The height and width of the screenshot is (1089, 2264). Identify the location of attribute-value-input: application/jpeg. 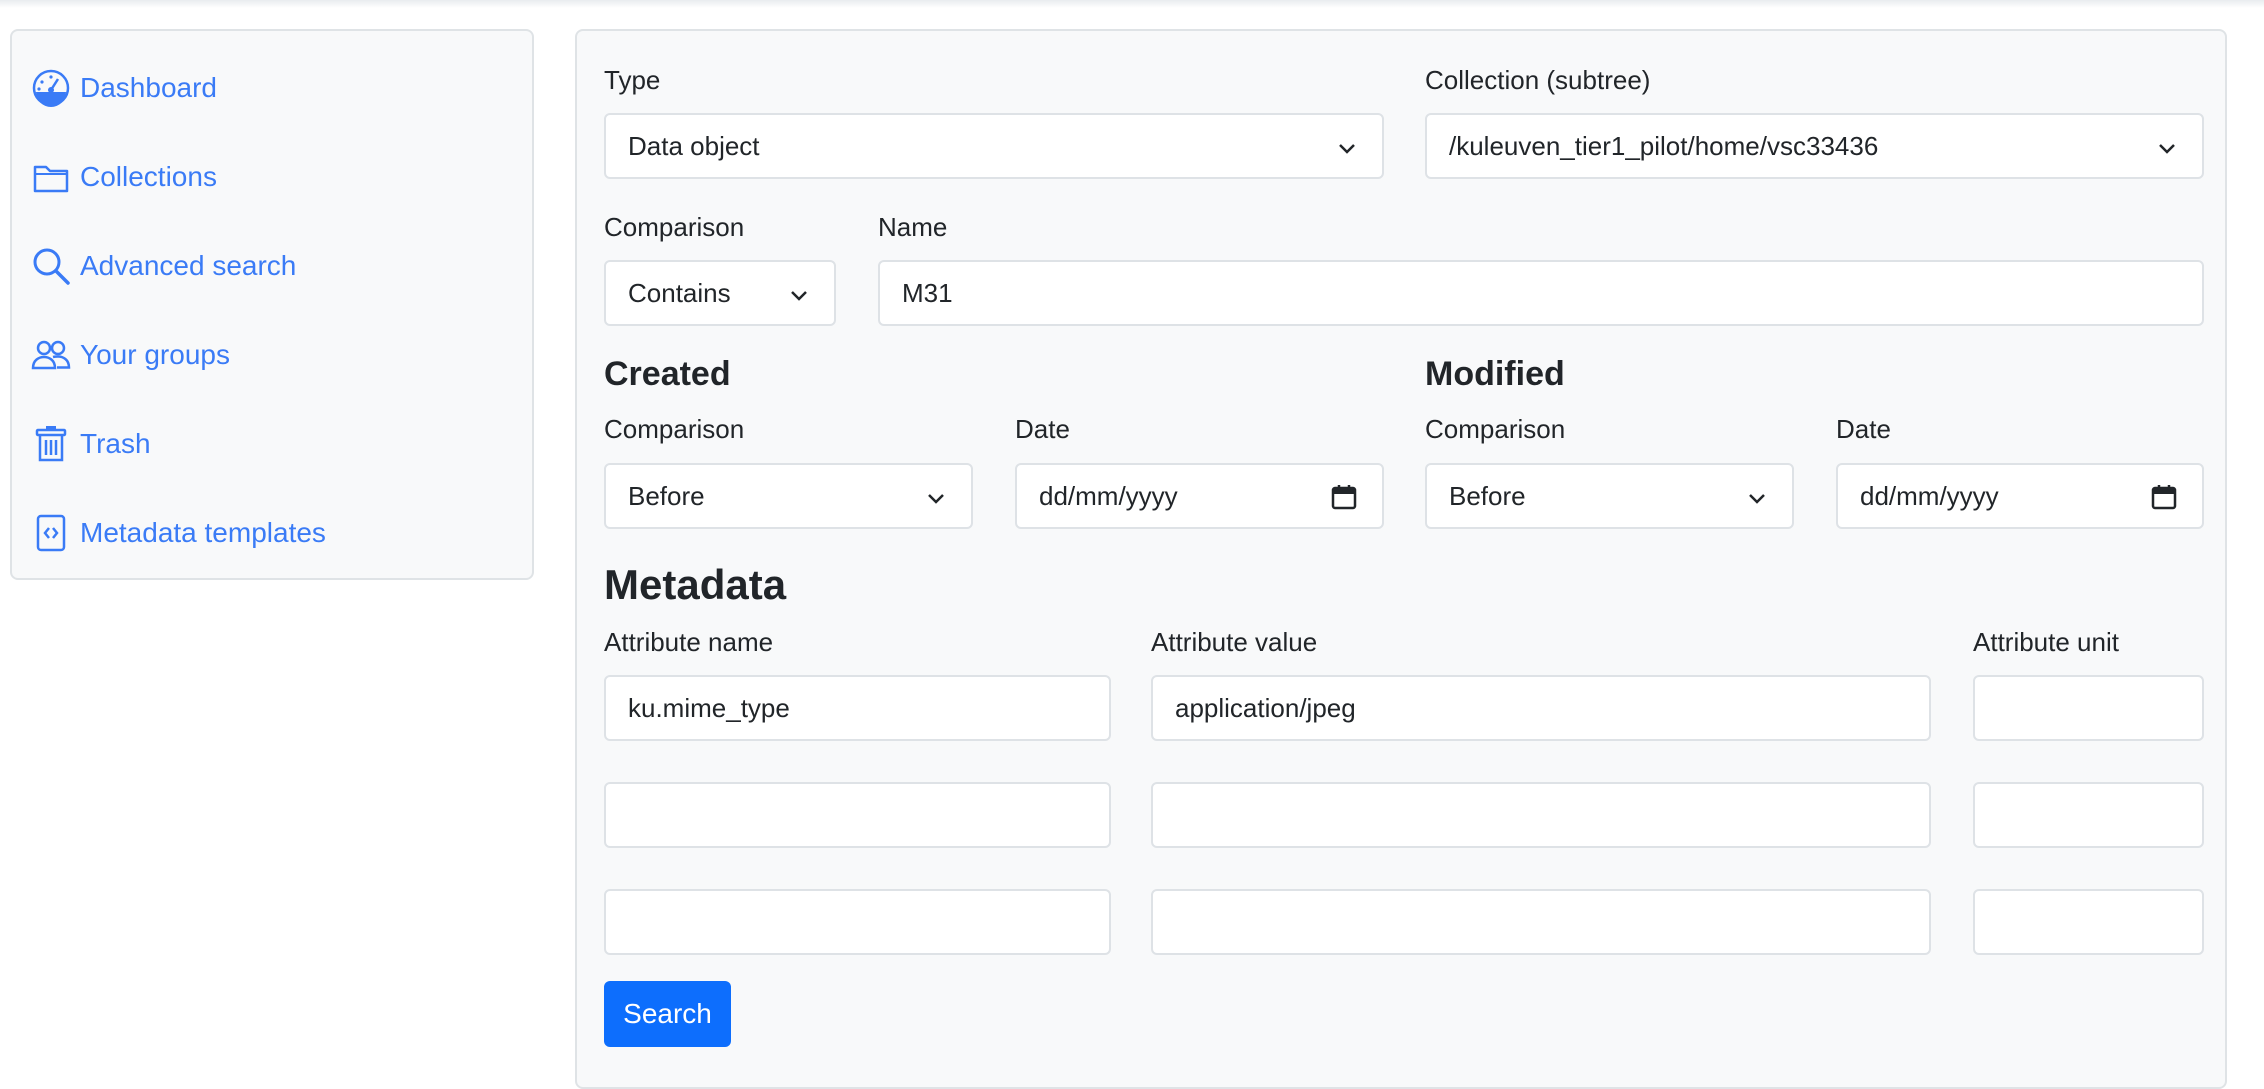
(1541, 708).